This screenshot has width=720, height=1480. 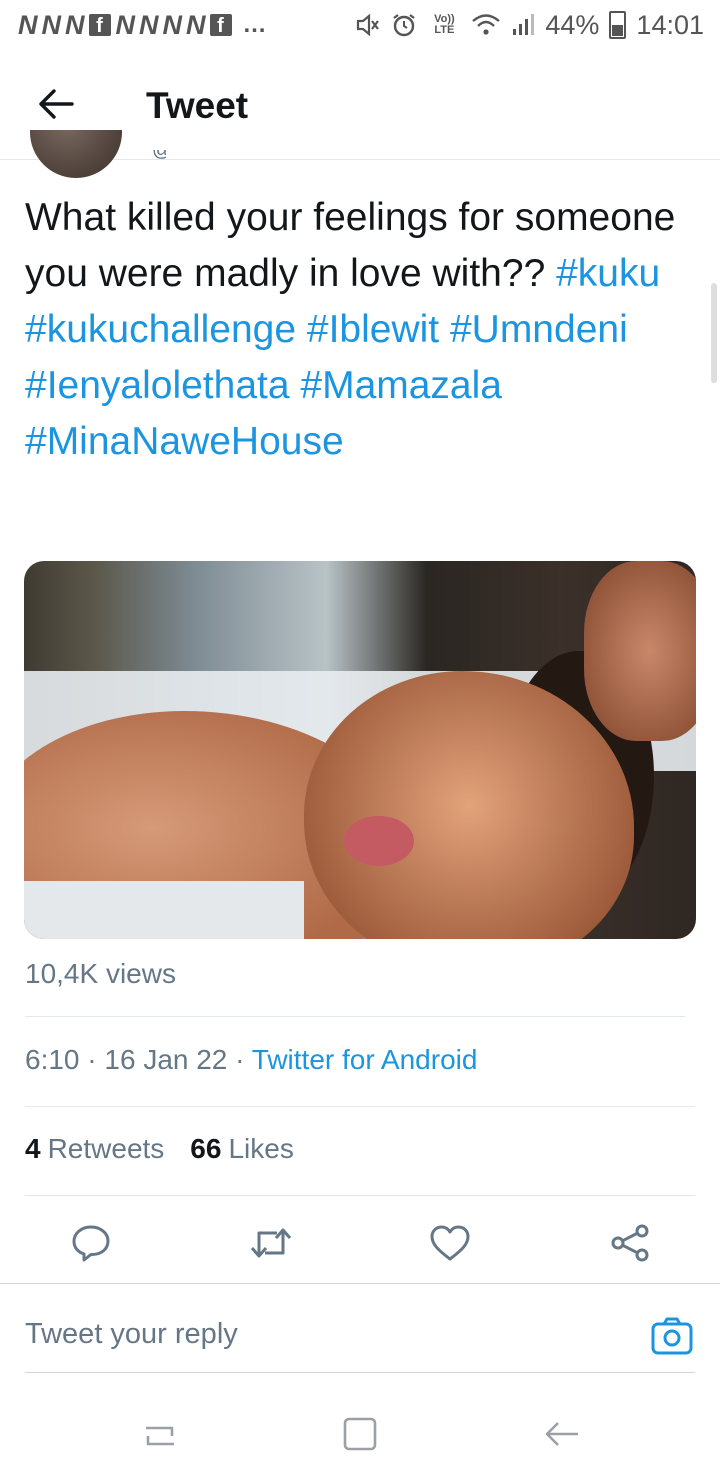 What do you see at coordinates (608, 273) in the screenshot?
I see `hashtag-link: #kuku` at bounding box center [608, 273].